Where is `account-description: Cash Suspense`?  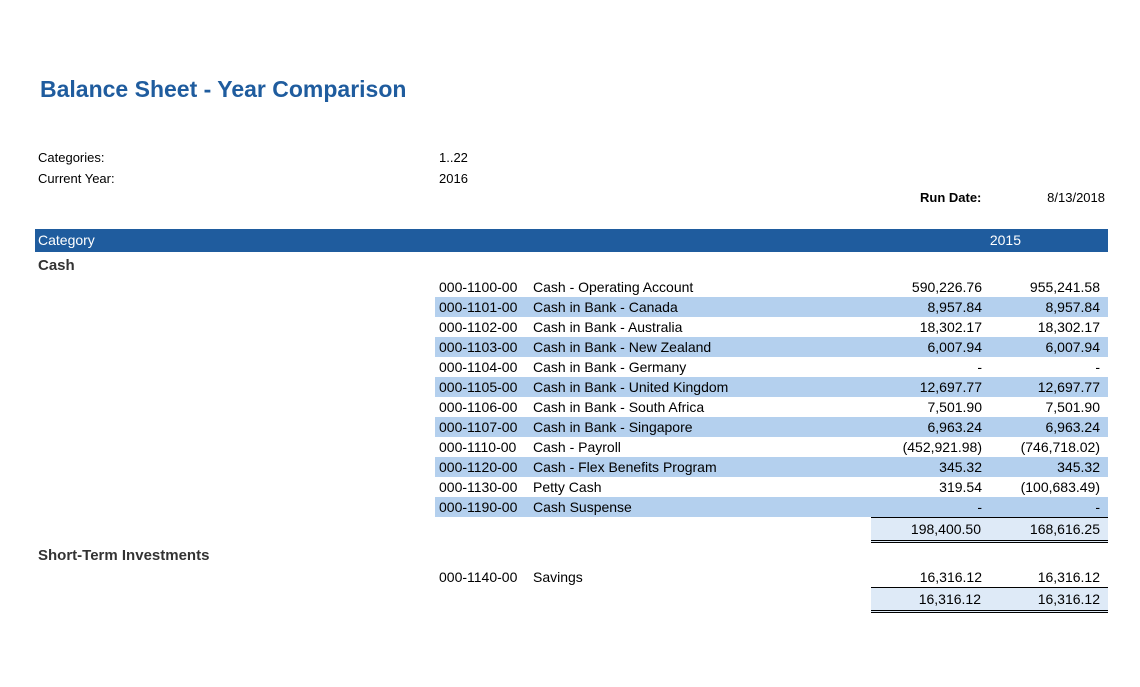 account-description: Cash Suspense is located at coordinates (582, 507).